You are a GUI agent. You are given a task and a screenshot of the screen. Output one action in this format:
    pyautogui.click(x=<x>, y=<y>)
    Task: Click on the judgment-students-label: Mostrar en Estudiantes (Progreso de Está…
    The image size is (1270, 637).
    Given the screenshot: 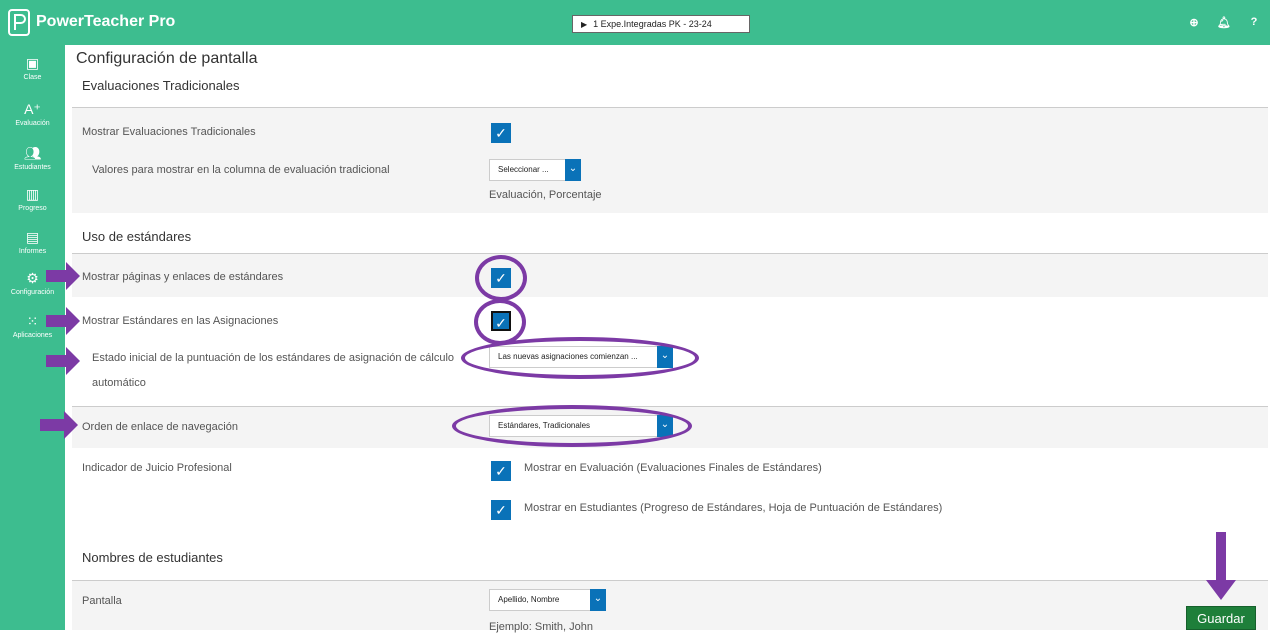 What is the action you would take?
    pyautogui.click(x=733, y=508)
    